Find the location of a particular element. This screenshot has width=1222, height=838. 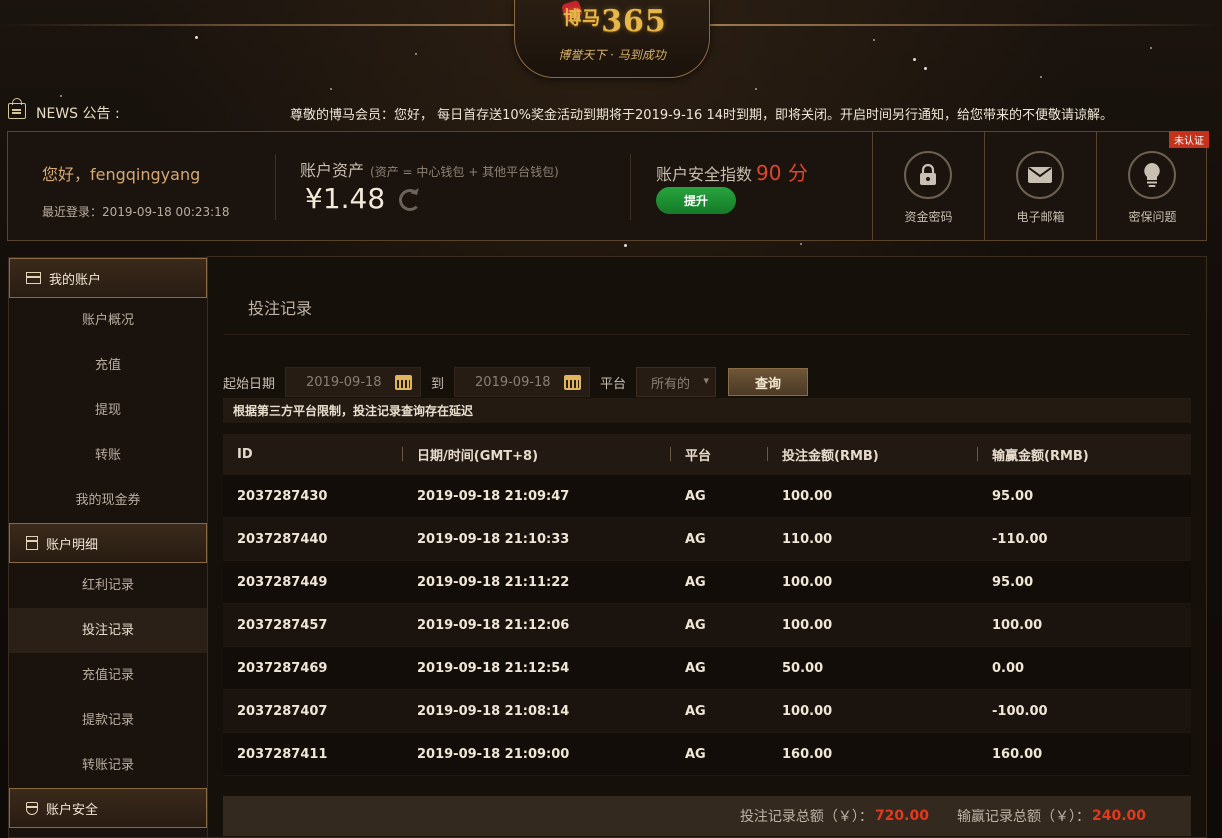

cell-win-amount: -100.00 is located at coordinates (1020, 711).